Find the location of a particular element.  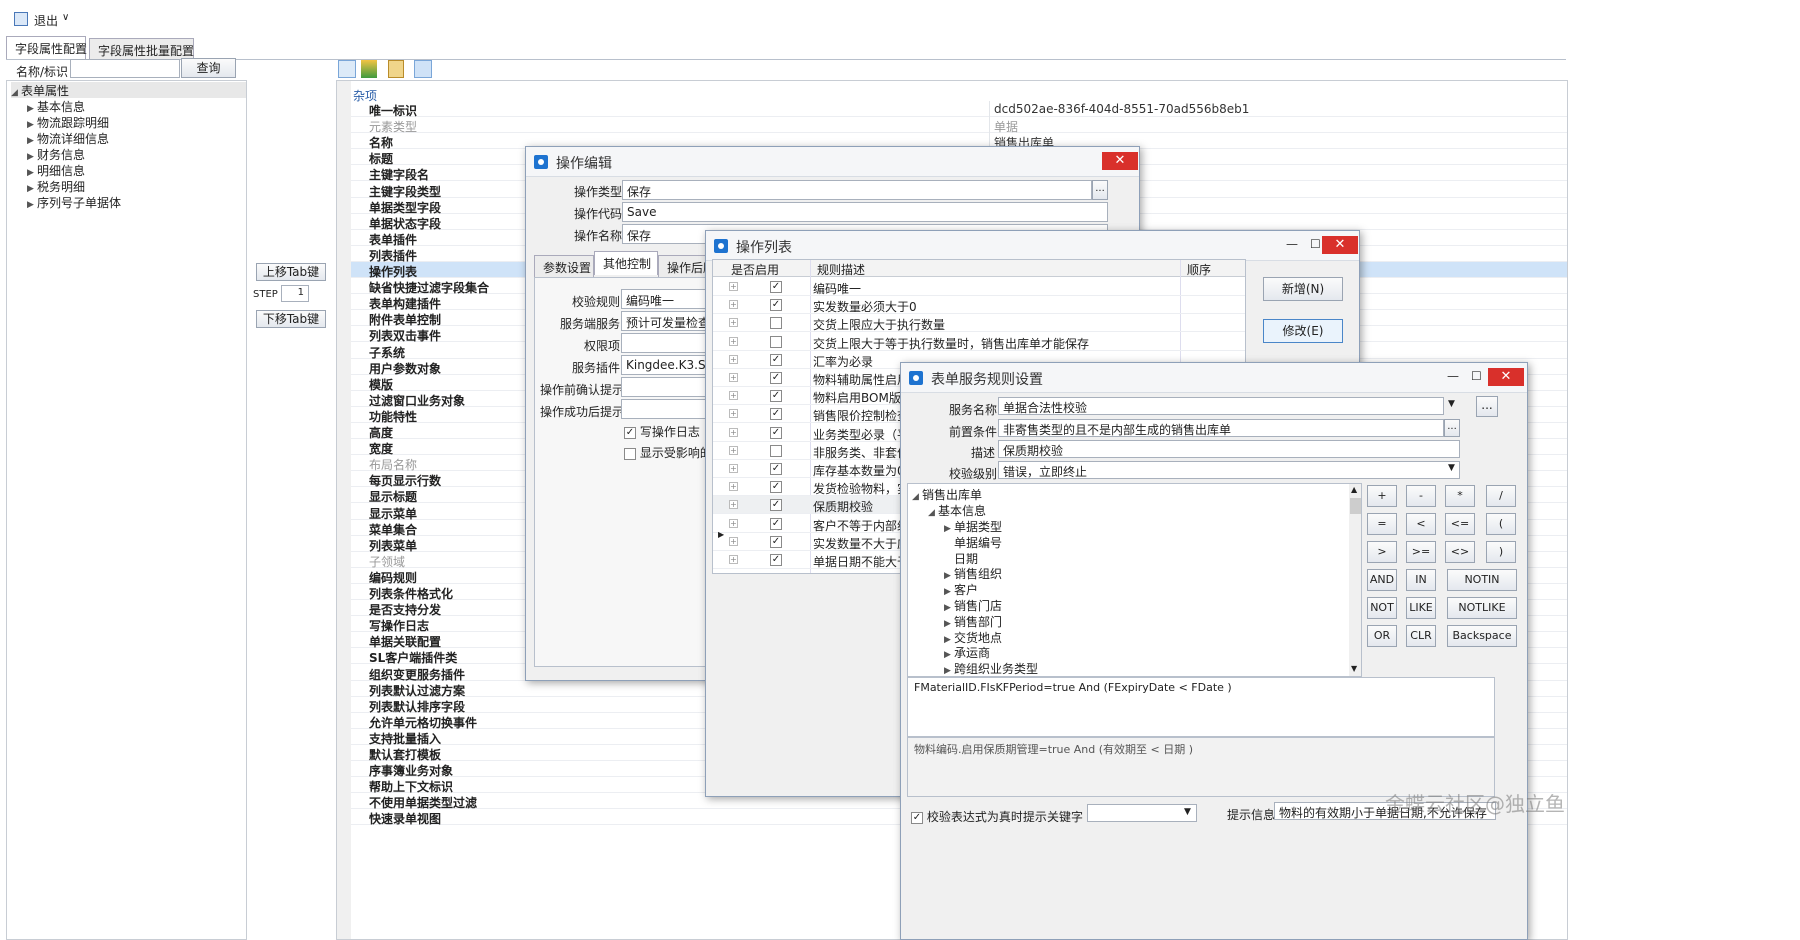

scroll-thumb is located at coordinates (1355, 506).